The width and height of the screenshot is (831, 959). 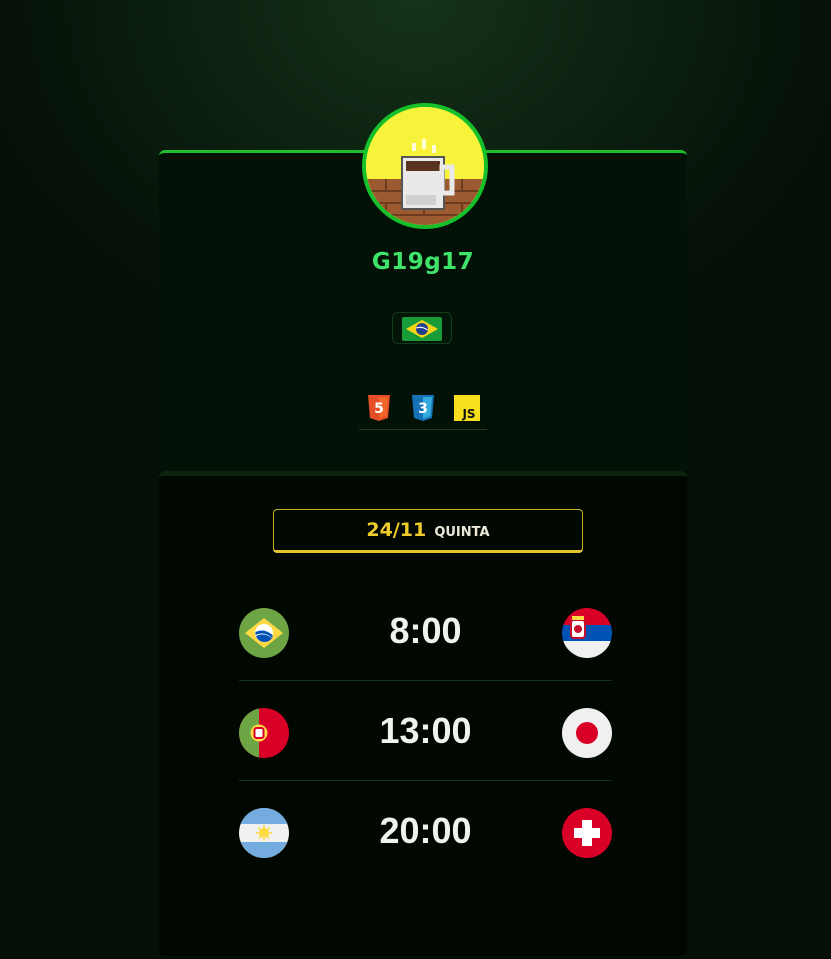 I want to click on tech-stack: 5 3 JS, so click(x=423, y=411).